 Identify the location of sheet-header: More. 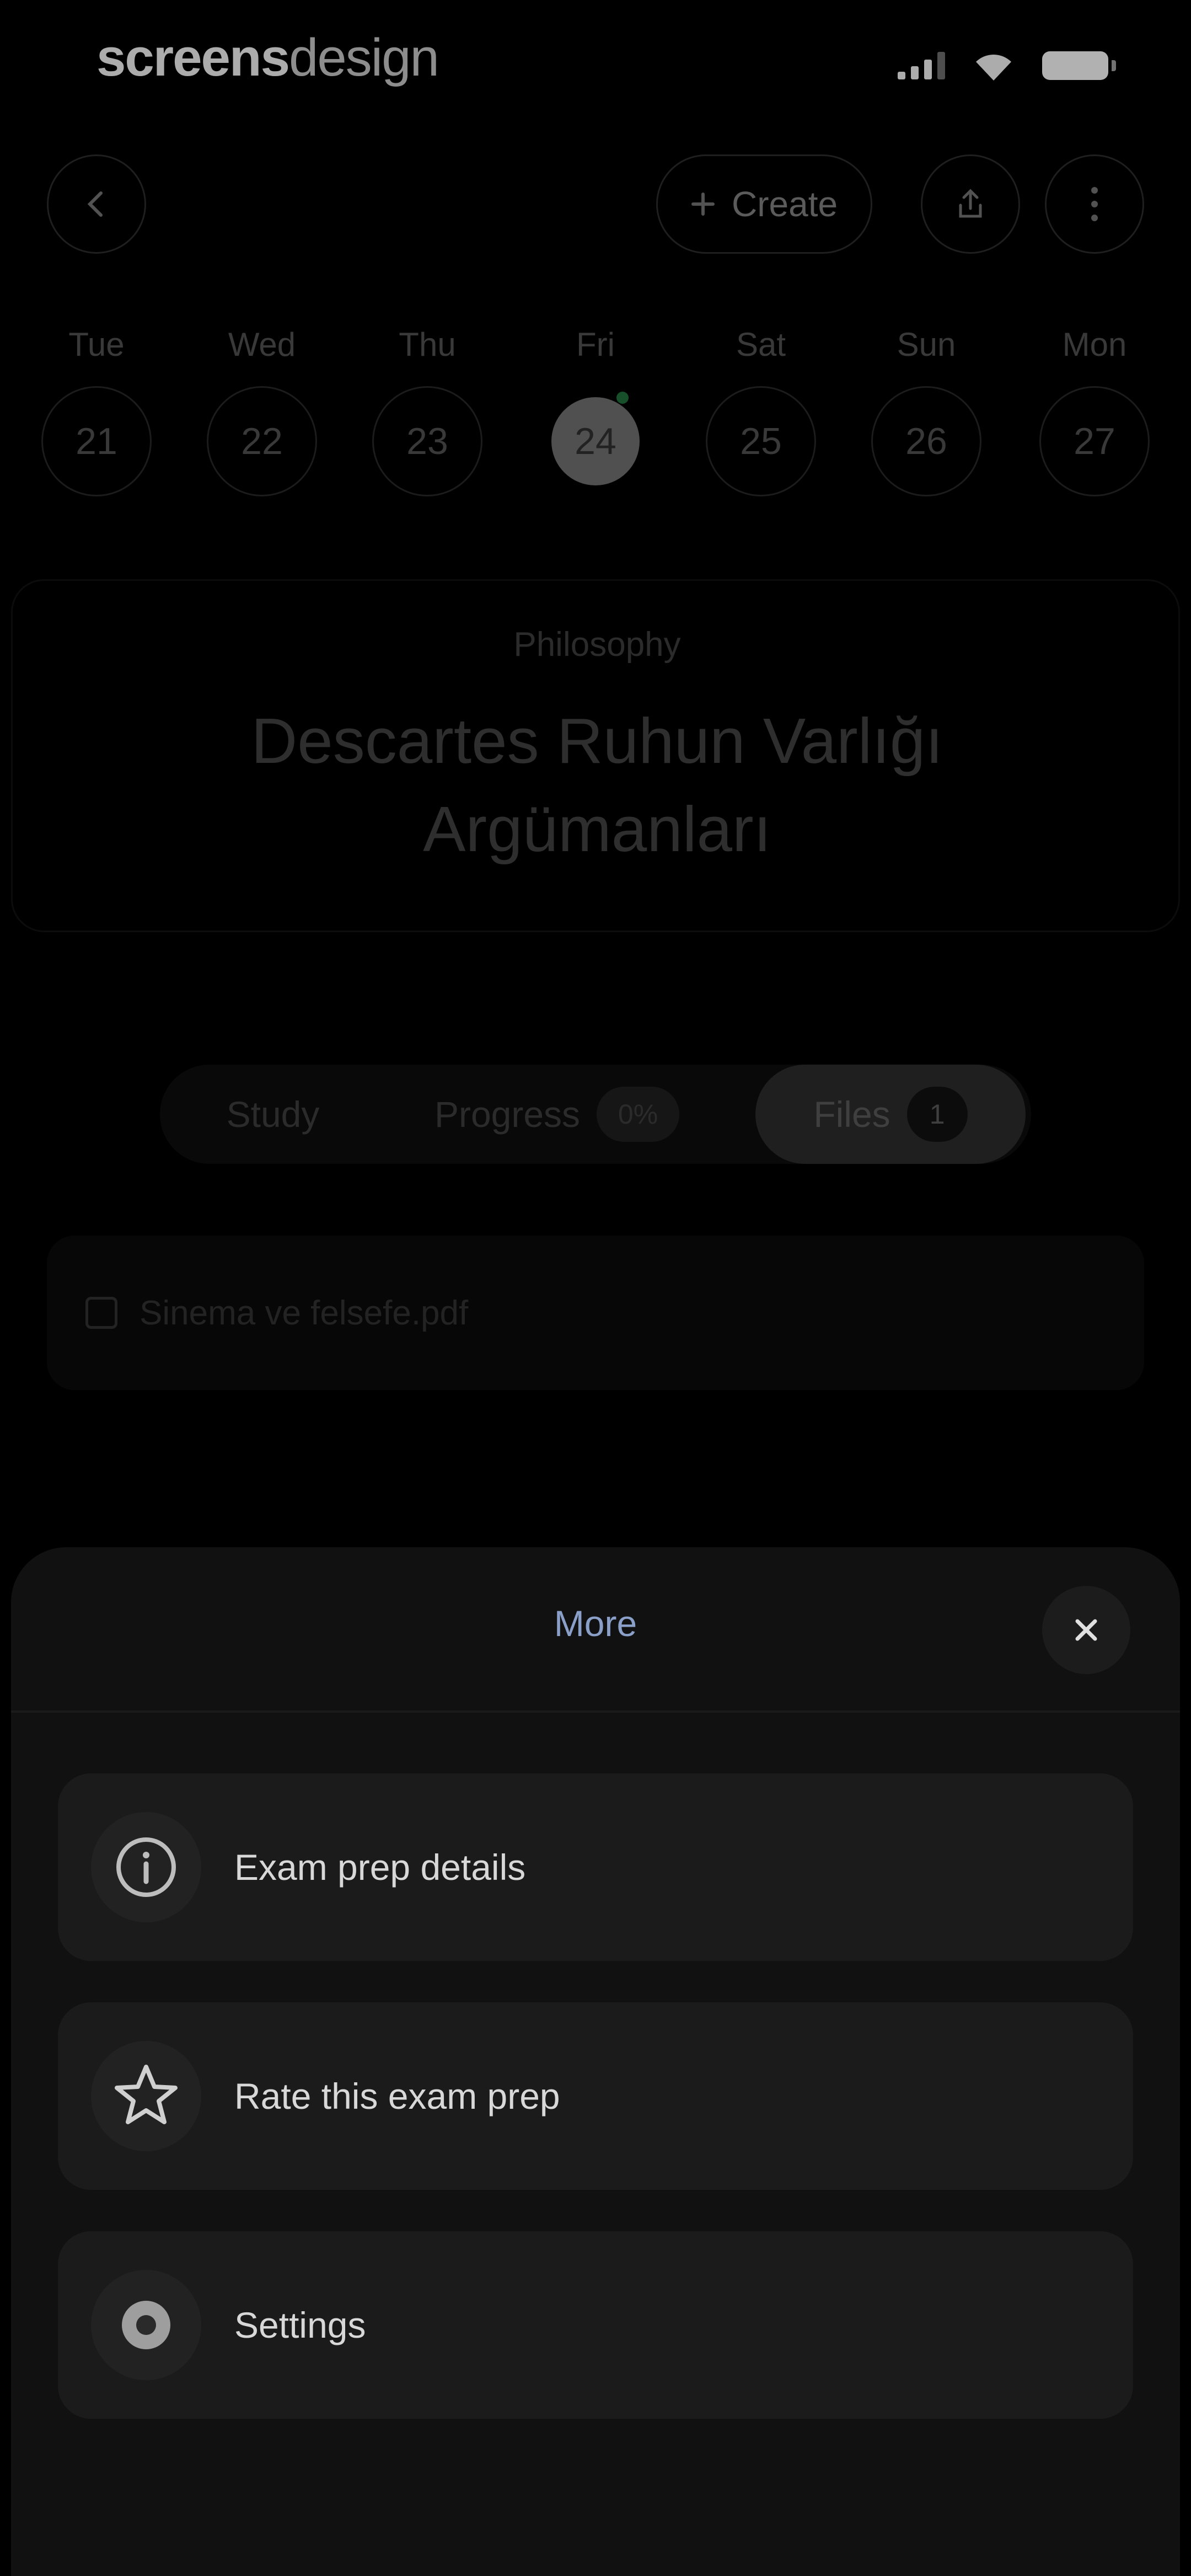
(595, 1630).